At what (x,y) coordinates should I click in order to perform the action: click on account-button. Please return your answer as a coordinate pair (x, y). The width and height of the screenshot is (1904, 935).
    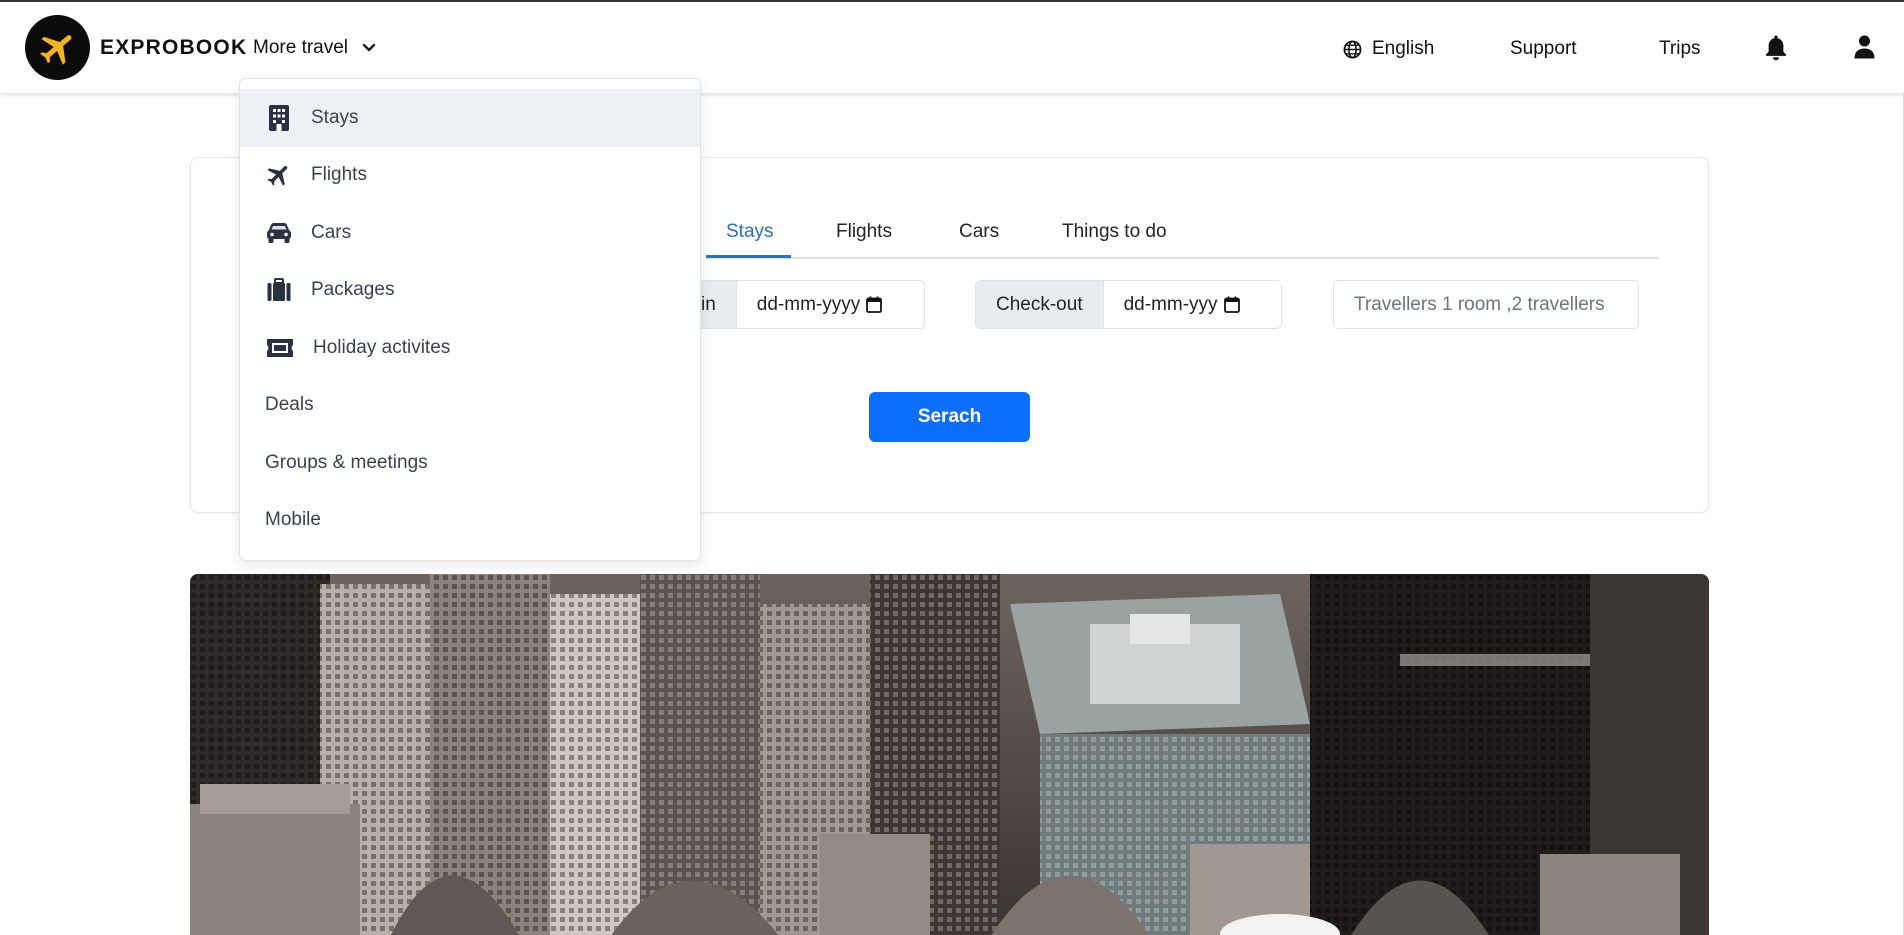
    Looking at the image, I should click on (1864, 49).